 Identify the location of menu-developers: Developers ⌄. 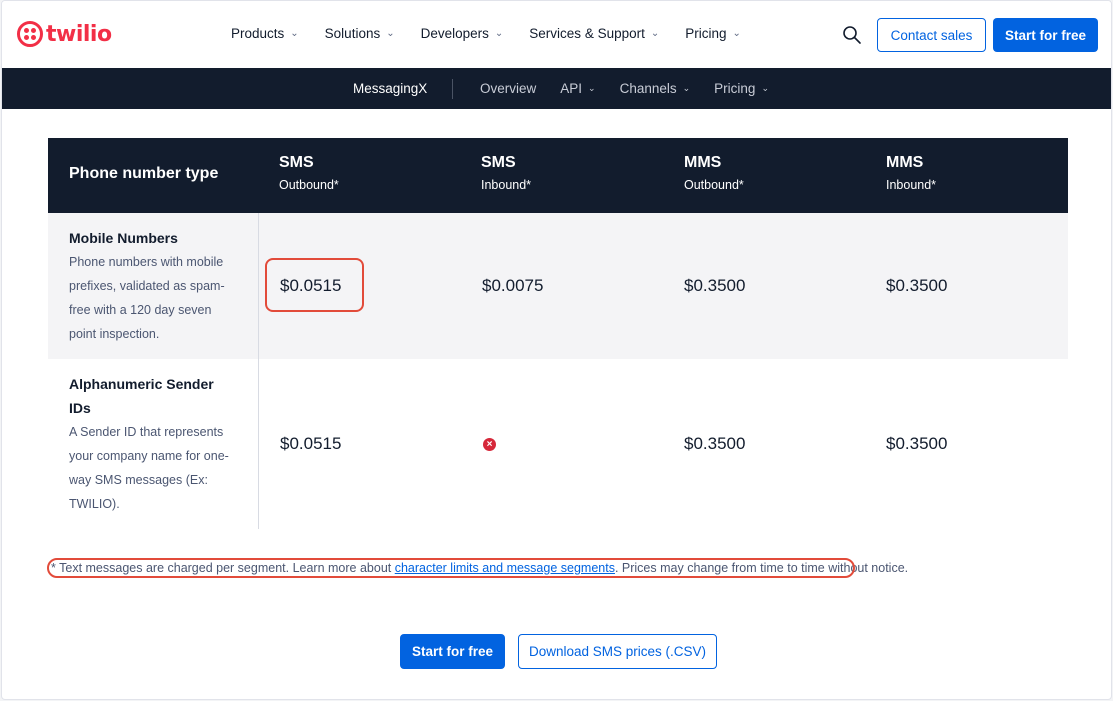
(462, 33).